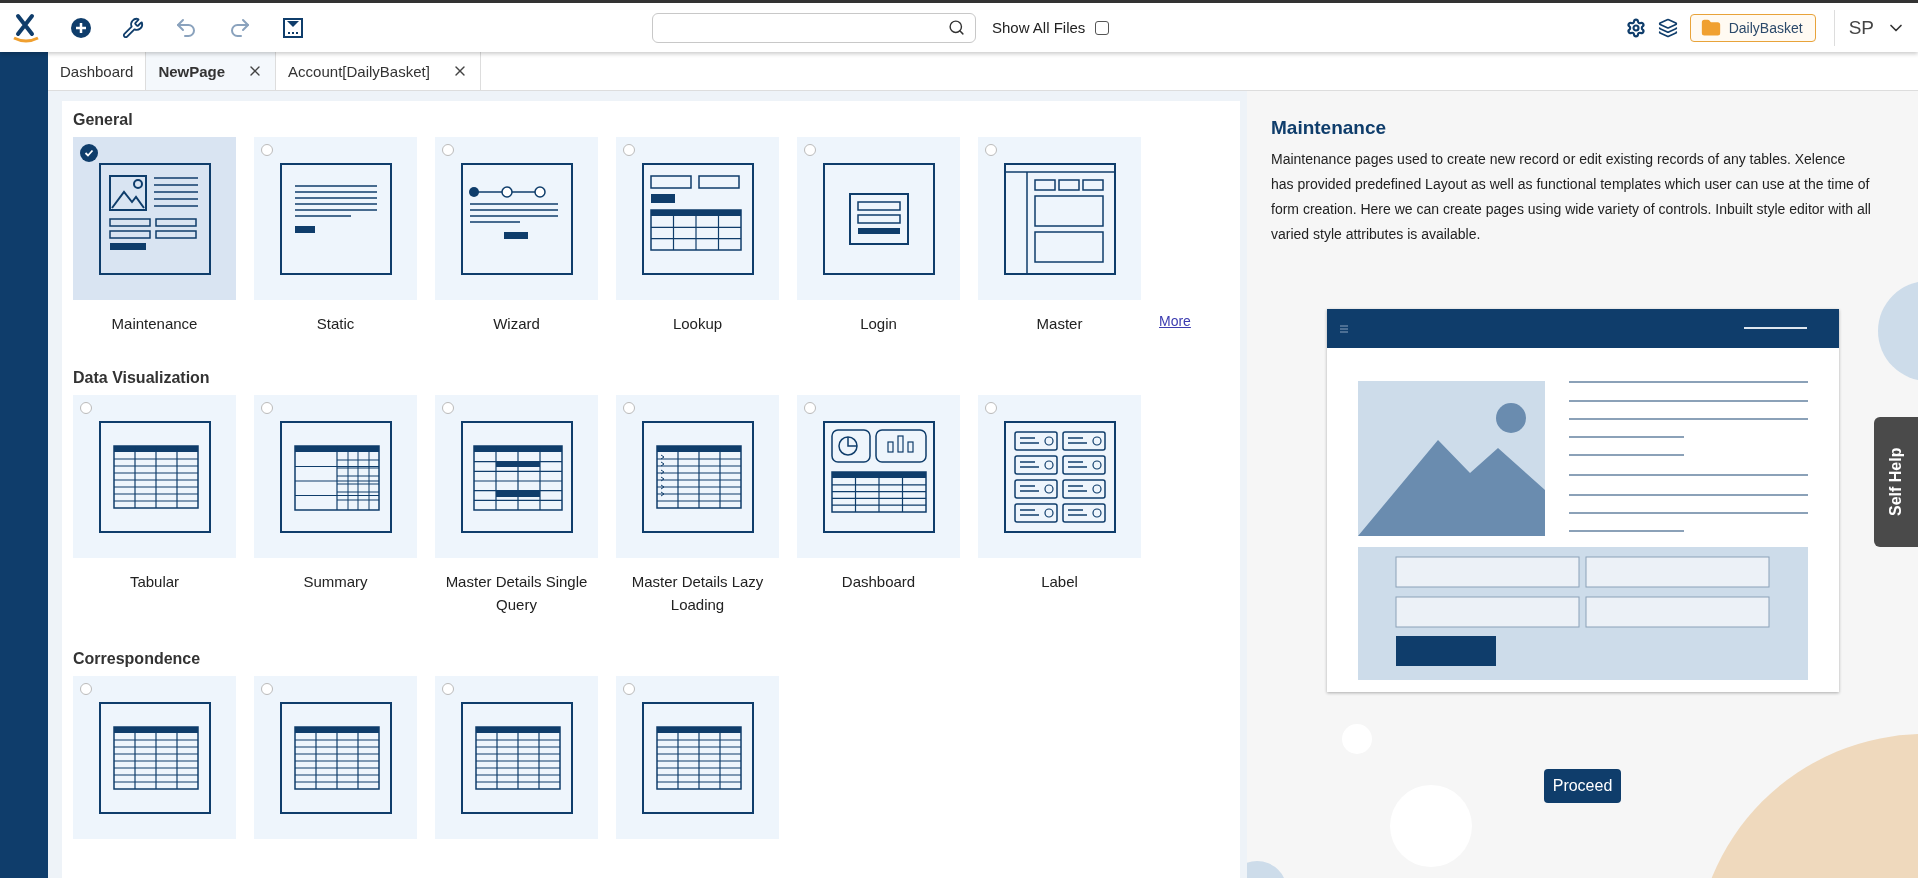  Describe the element at coordinates (1582, 786) in the screenshot. I see `proceed-button: Proceed` at that location.